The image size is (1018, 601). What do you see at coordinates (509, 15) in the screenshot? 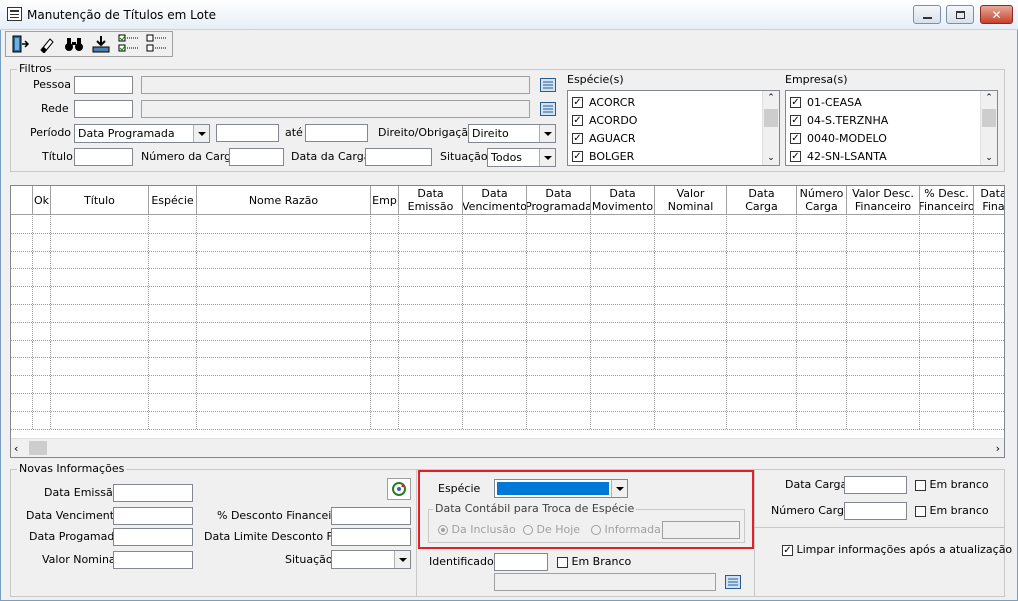
I see `title-bar: Manutenção de Títulos em Lote ✕` at bounding box center [509, 15].